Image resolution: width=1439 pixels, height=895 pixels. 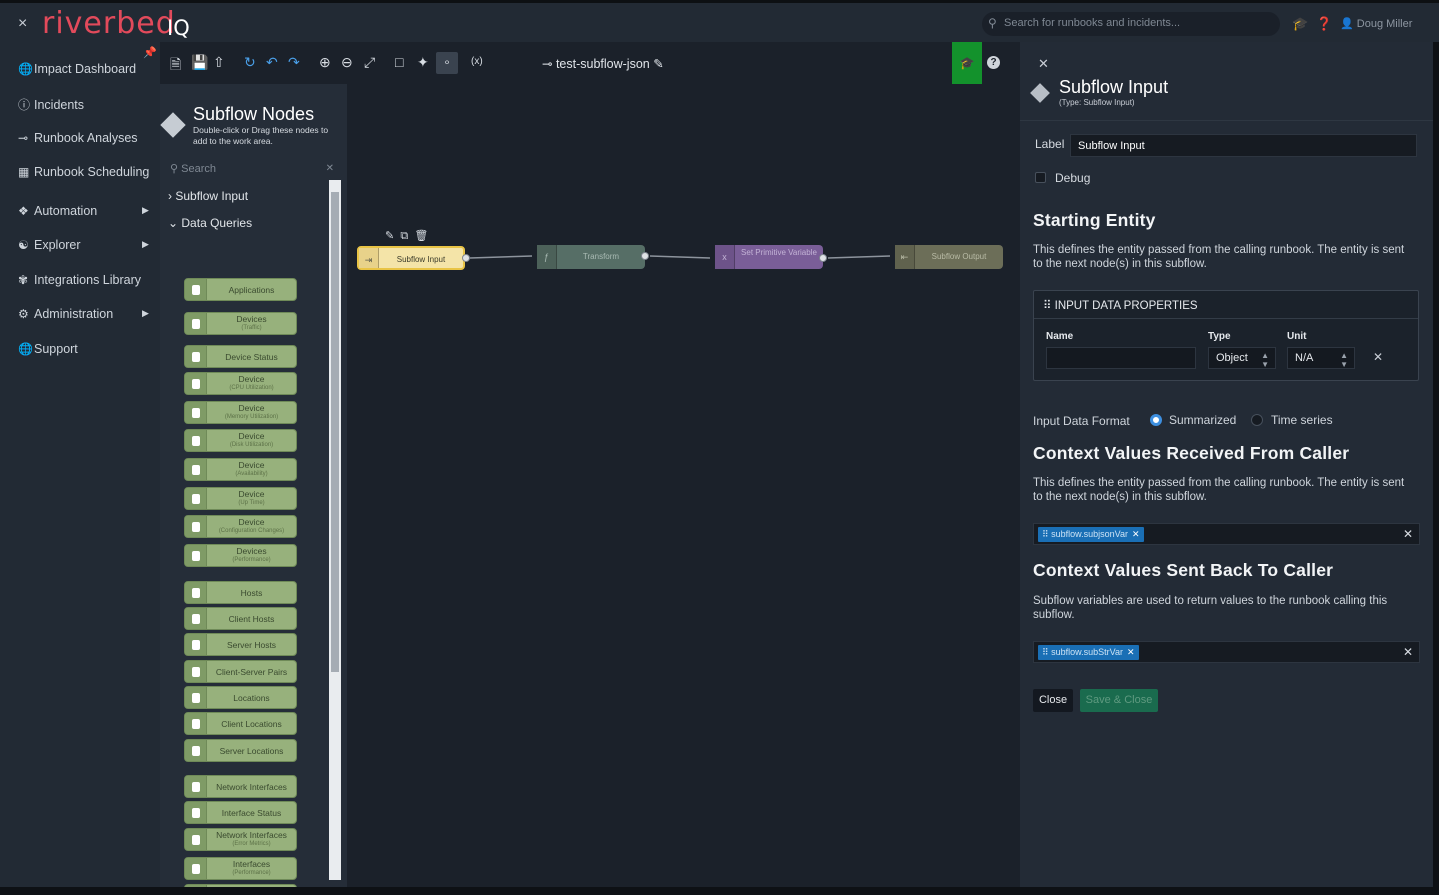 I want to click on palette-node: Device (CPU Utilization), so click(x=240, y=383).